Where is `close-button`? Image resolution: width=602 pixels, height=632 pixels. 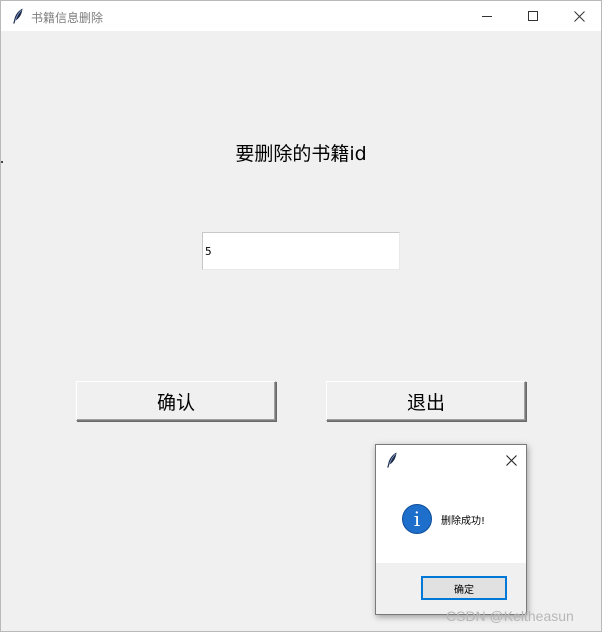 close-button is located at coordinates (579, 16).